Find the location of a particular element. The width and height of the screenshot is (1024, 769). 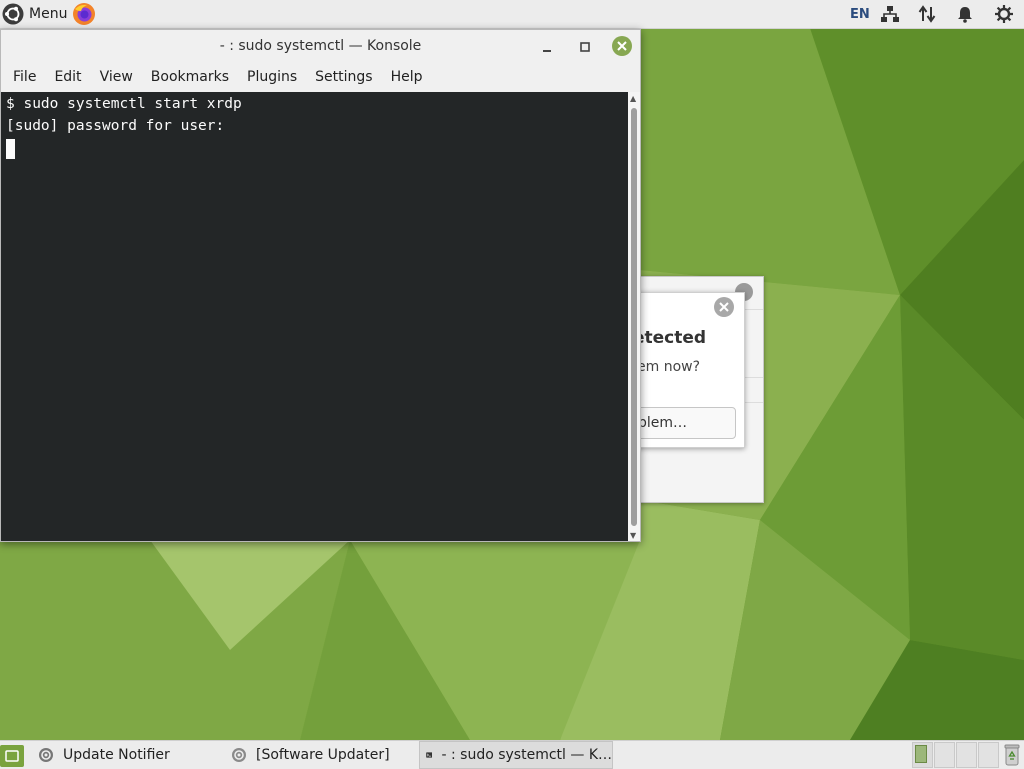

power-icon is located at coordinates (1004, 14).